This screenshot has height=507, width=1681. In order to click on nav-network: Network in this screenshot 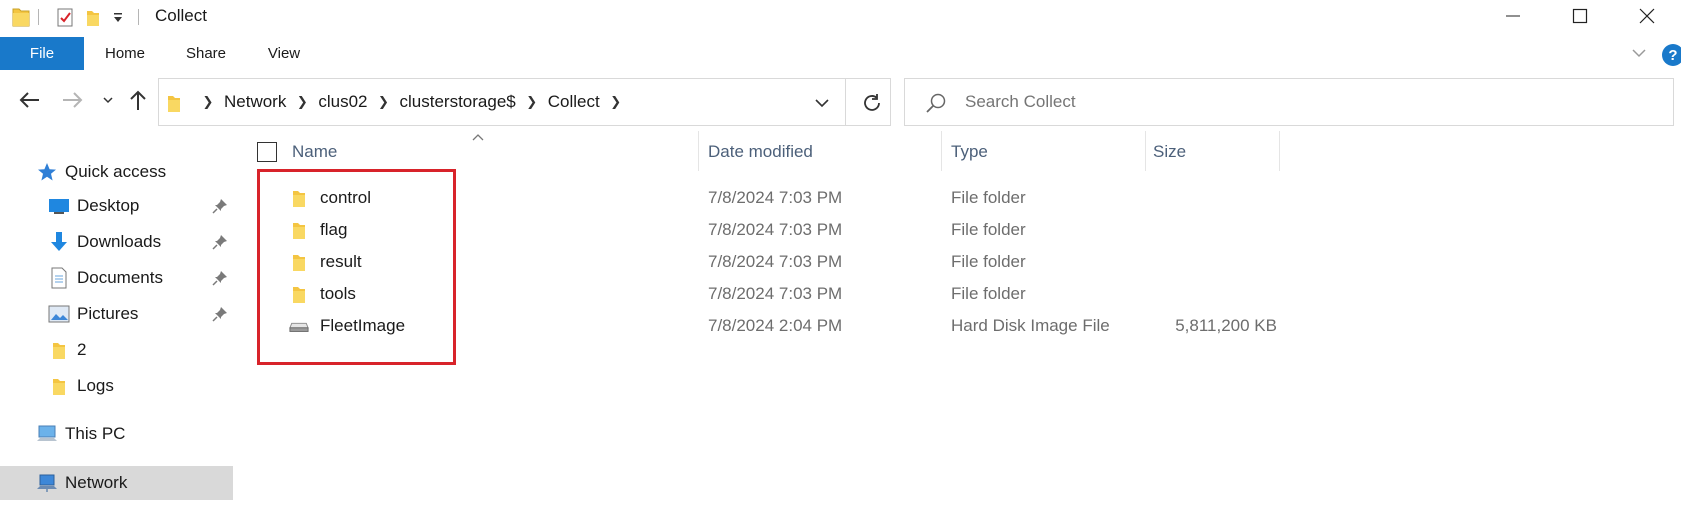, I will do `click(116, 483)`.